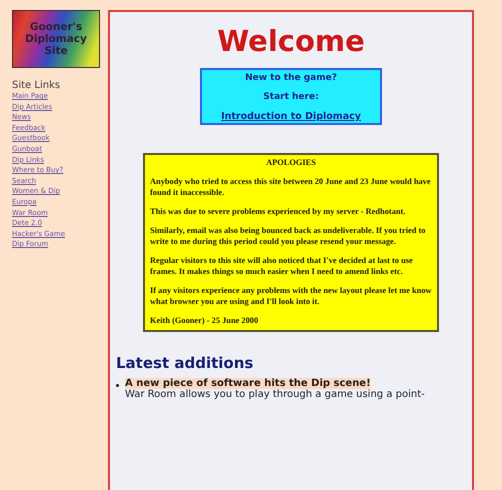 The height and width of the screenshot is (490, 502). What do you see at coordinates (185, 363) in the screenshot?
I see `section-heading: Latest additions` at bounding box center [185, 363].